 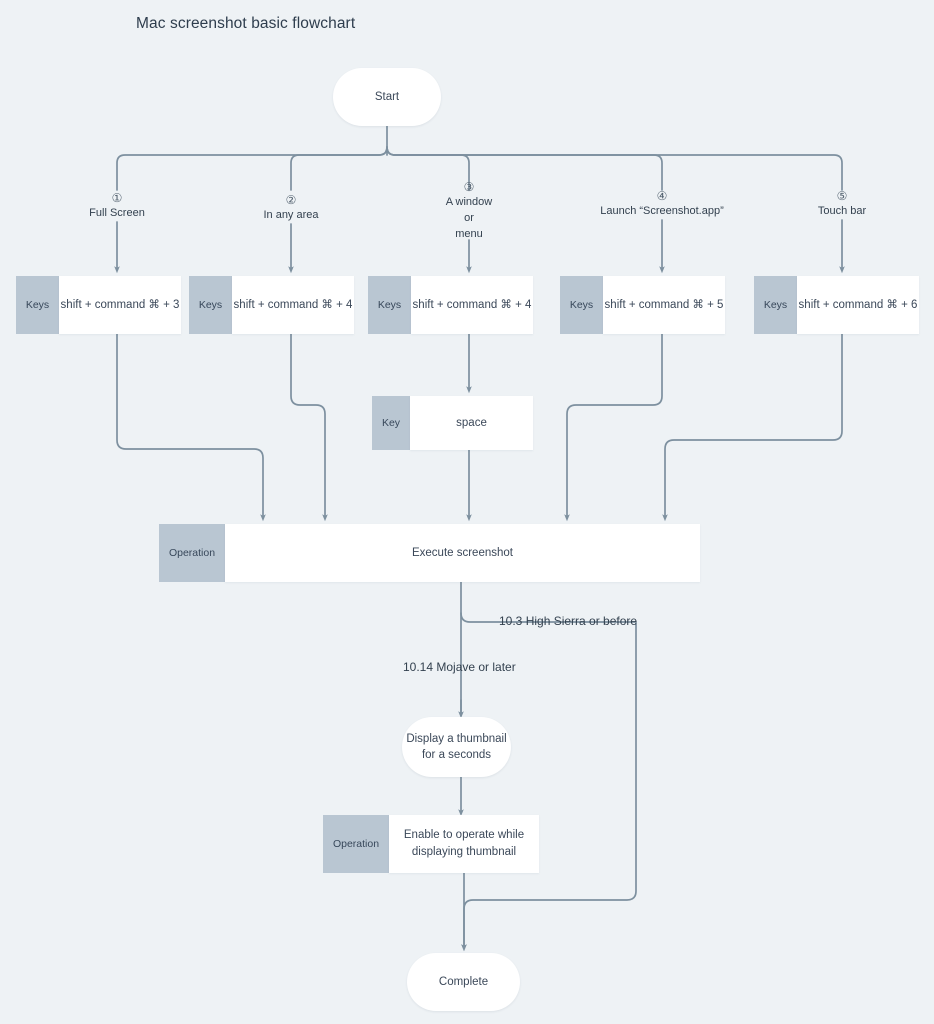 What do you see at coordinates (842, 196) in the screenshot?
I see `branch-marker-5-number: ⑤` at bounding box center [842, 196].